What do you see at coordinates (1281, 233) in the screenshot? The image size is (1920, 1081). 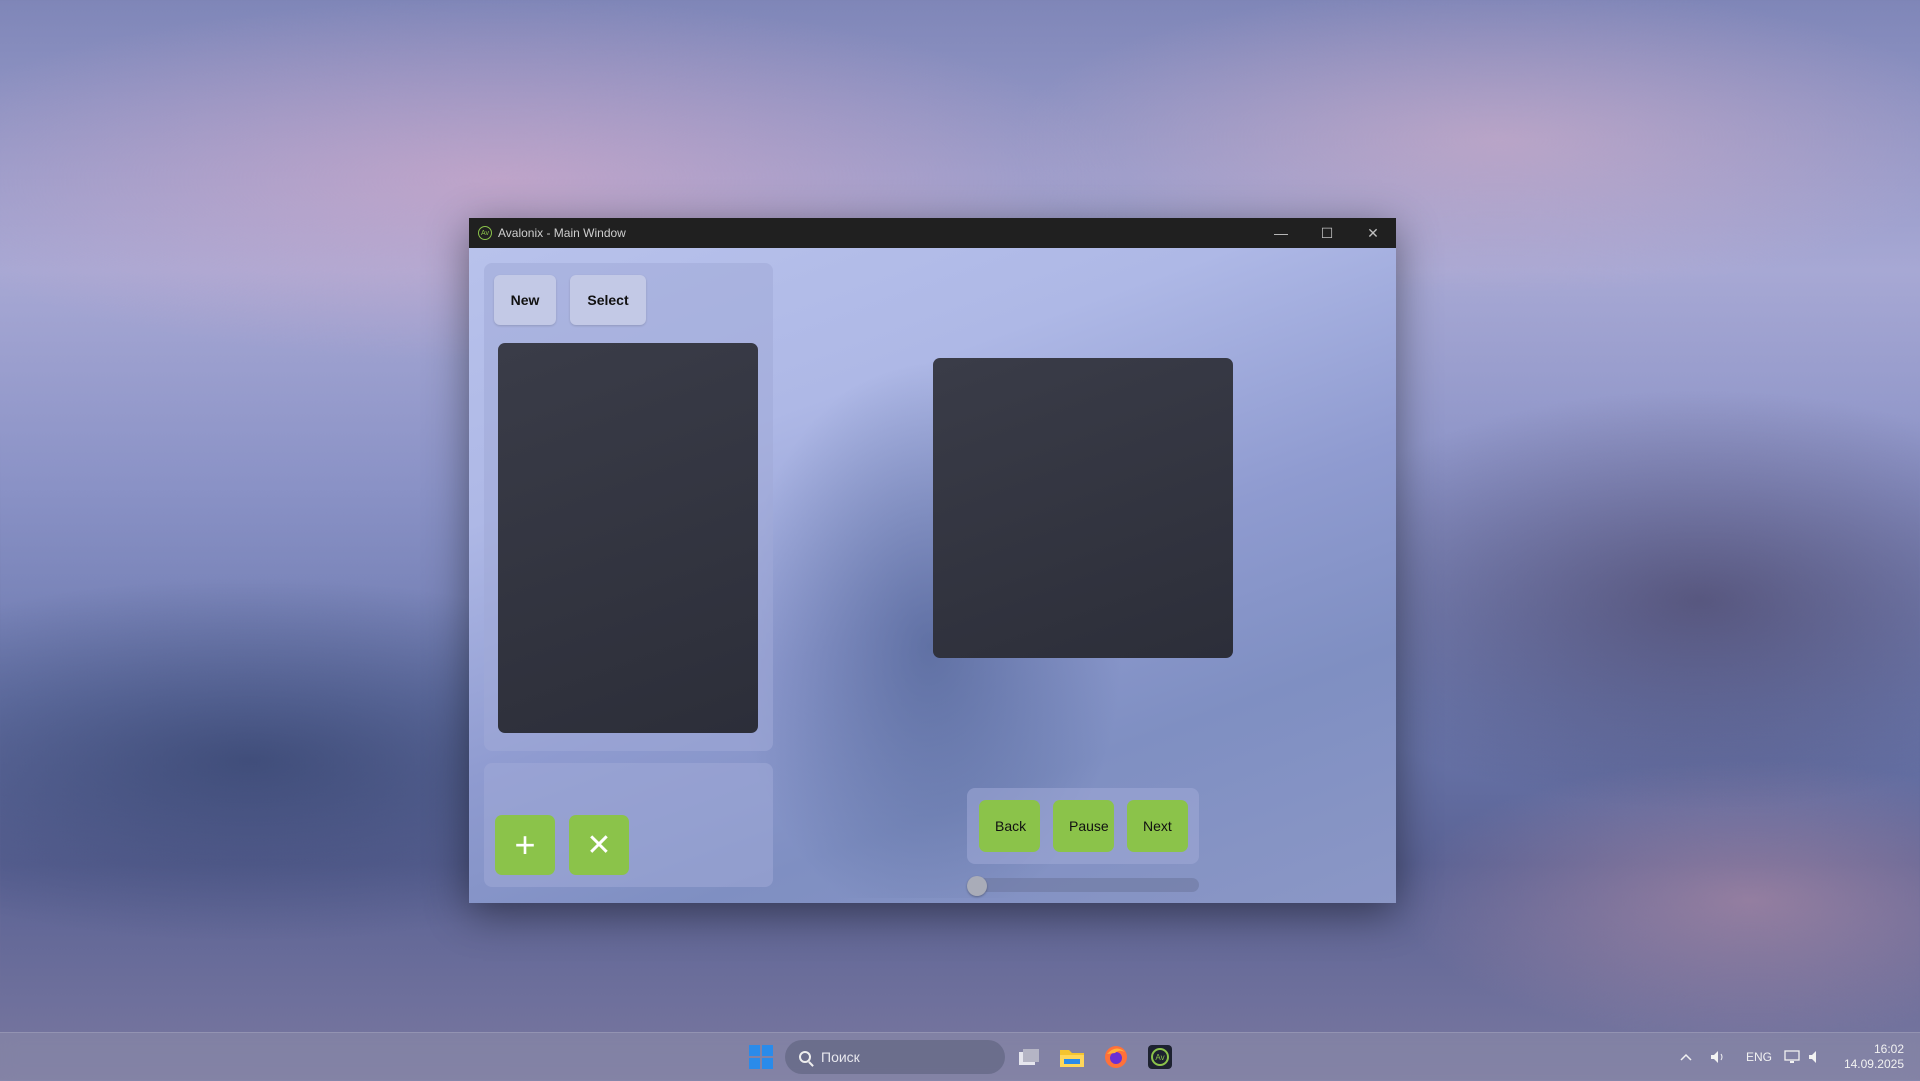 I see `minimize-button: —` at bounding box center [1281, 233].